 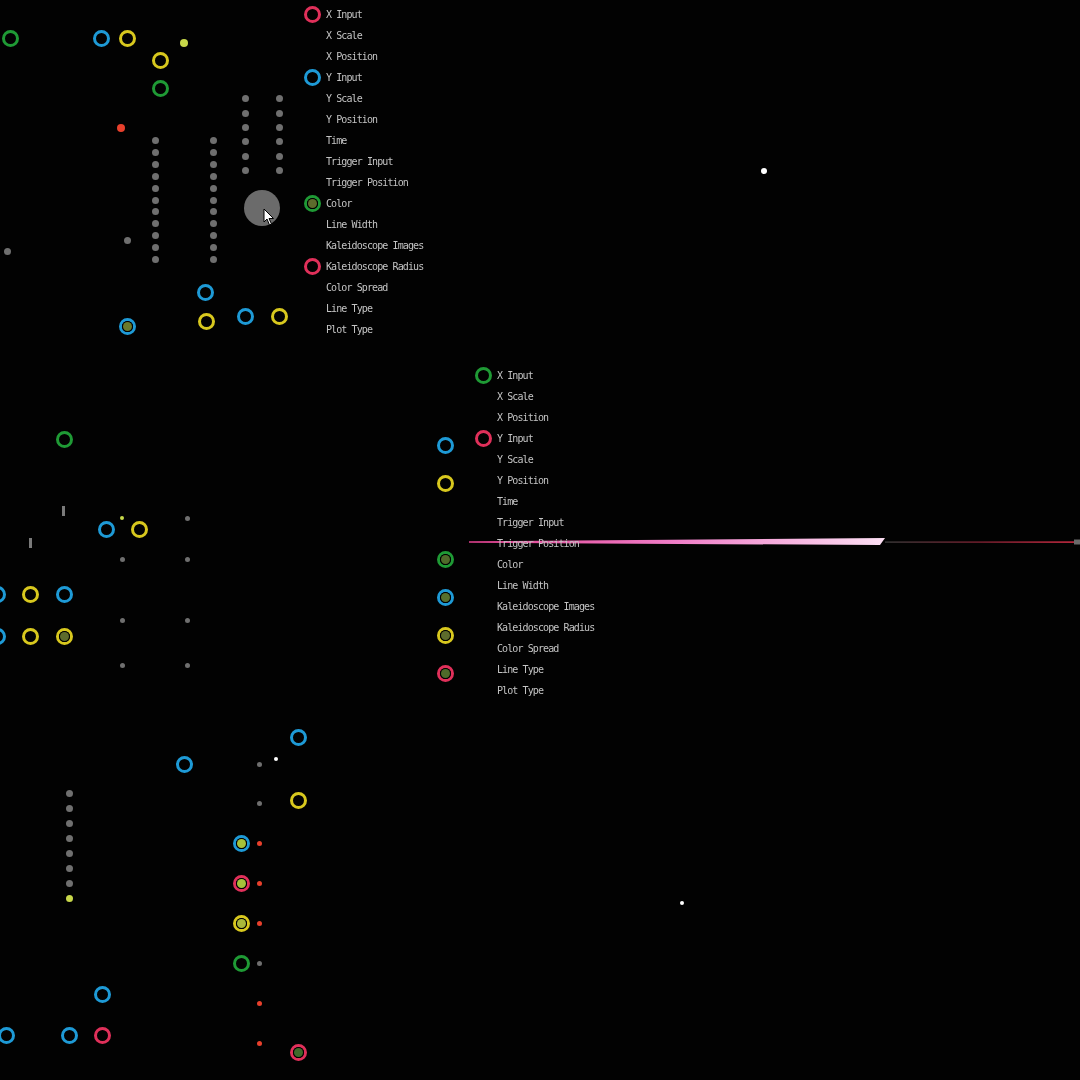 What do you see at coordinates (367, 182) in the screenshot?
I see `parameter-label: Trigger Position` at bounding box center [367, 182].